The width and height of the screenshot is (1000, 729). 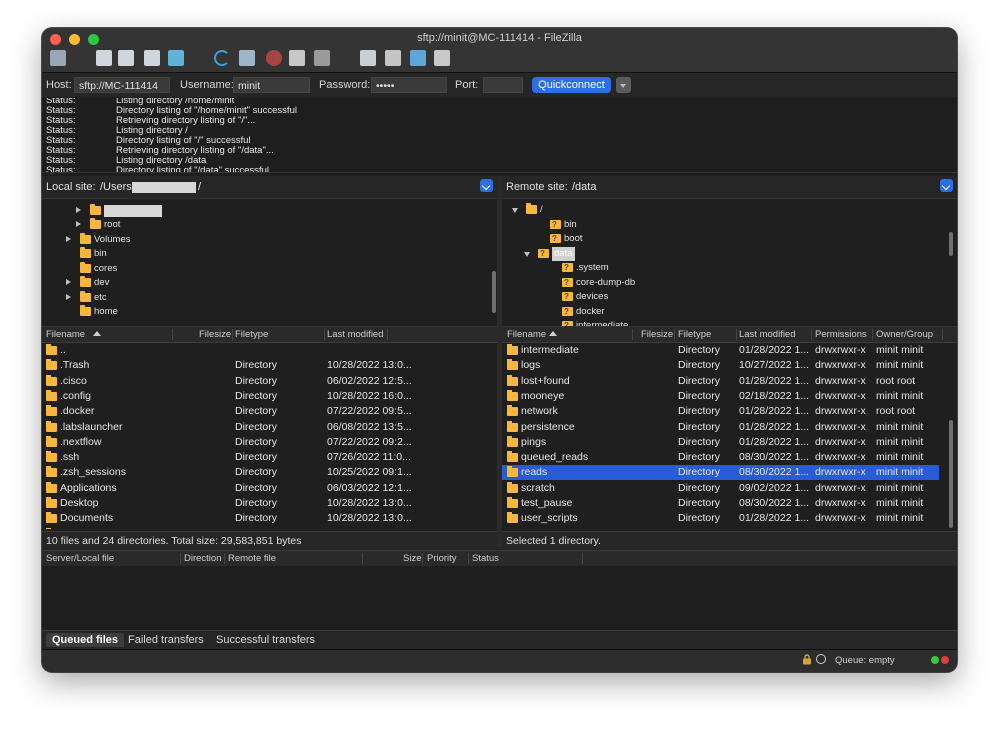 I want to click on tree-item-boot: boot, so click(x=636, y=239).